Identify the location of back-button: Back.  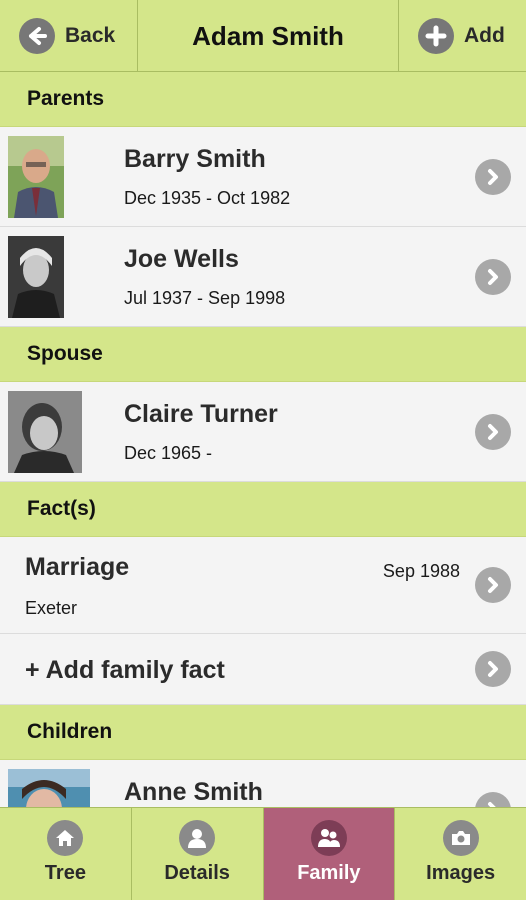
(69, 36).